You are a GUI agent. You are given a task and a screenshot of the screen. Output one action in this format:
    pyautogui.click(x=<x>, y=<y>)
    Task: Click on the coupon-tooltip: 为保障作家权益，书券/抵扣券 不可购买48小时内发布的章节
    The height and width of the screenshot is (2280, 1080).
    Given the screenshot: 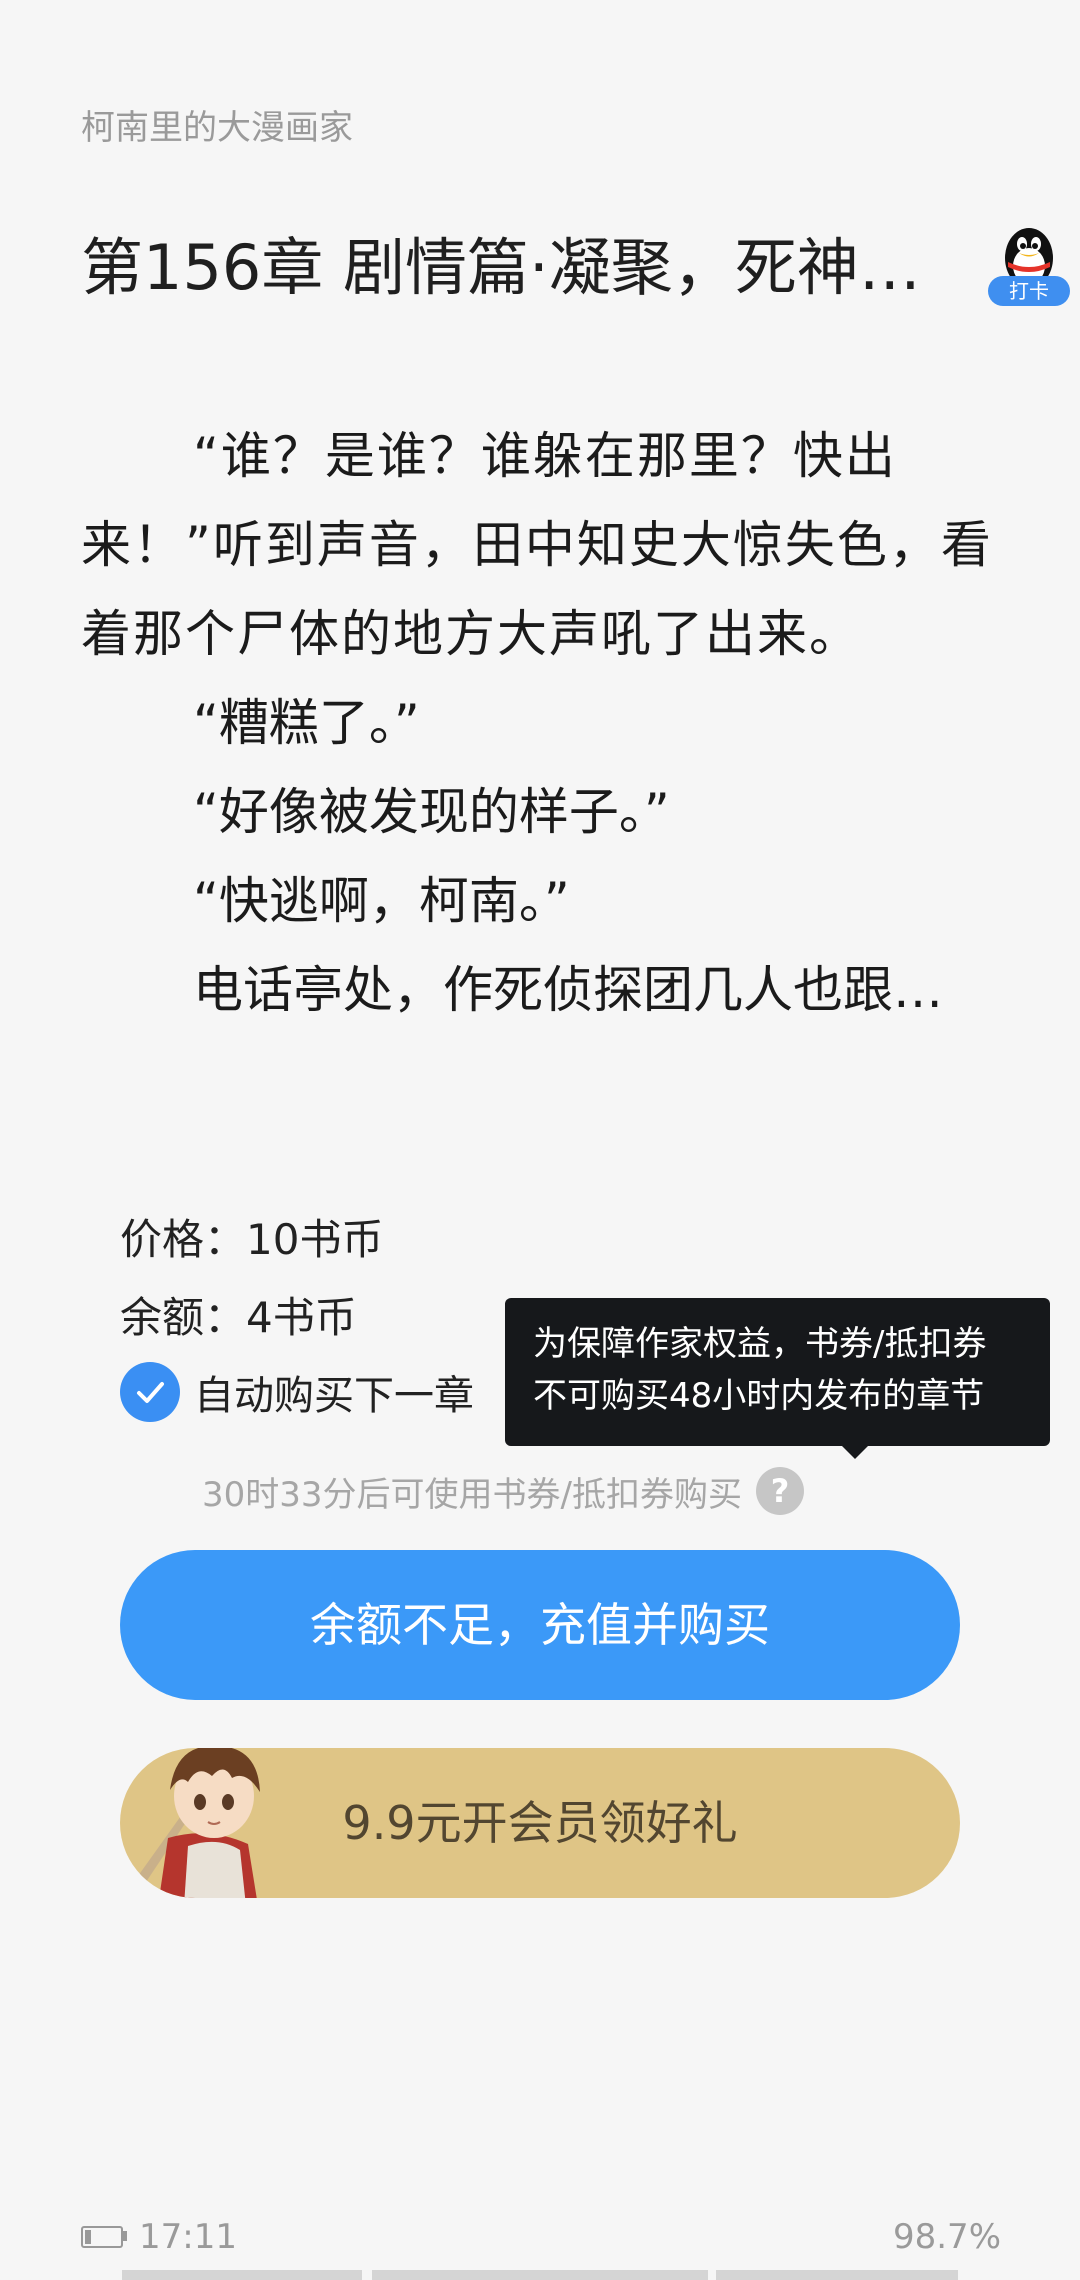 What is the action you would take?
    pyautogui.click(x=777, y=1372)
    